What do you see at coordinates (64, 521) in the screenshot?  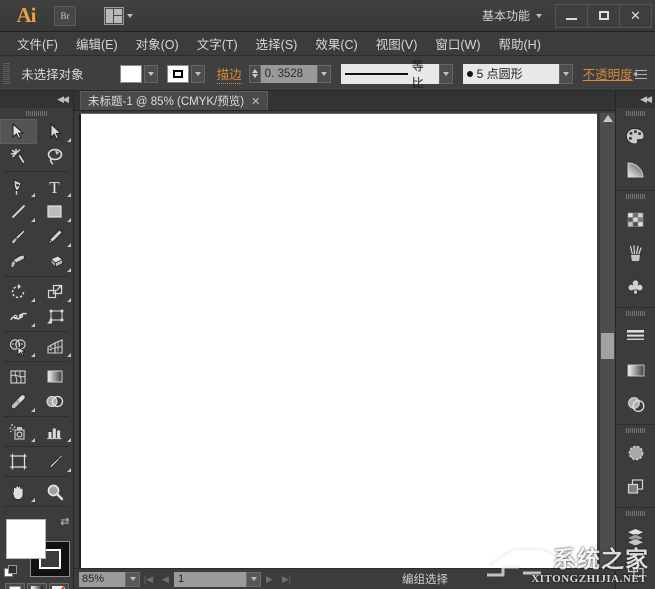 I see `swap-fill-stroke-icon: ⇄` at bounding box center [64, 521].